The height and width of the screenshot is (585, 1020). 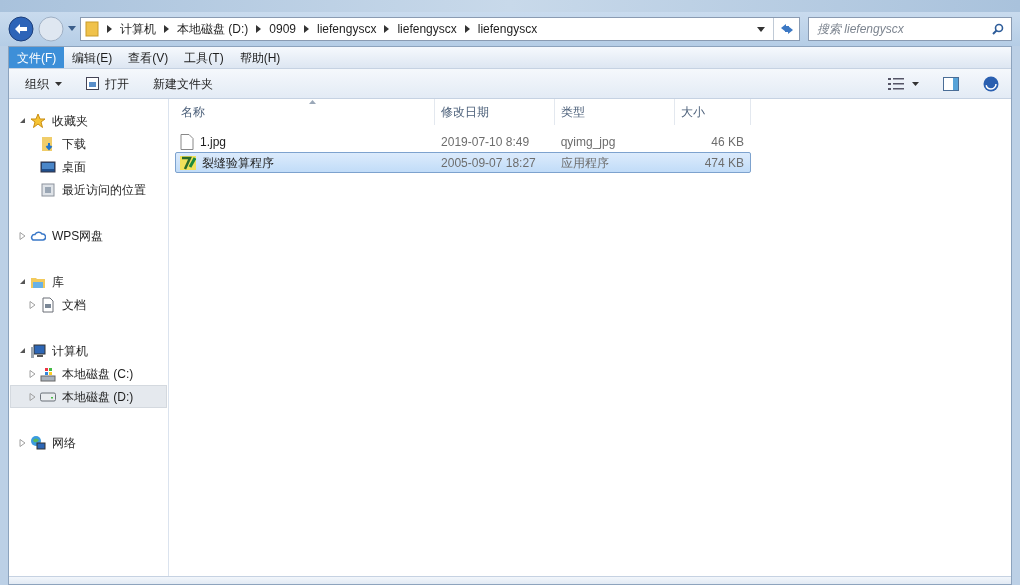 I want to click on column-header: 类型, so click(x=615, y=112).